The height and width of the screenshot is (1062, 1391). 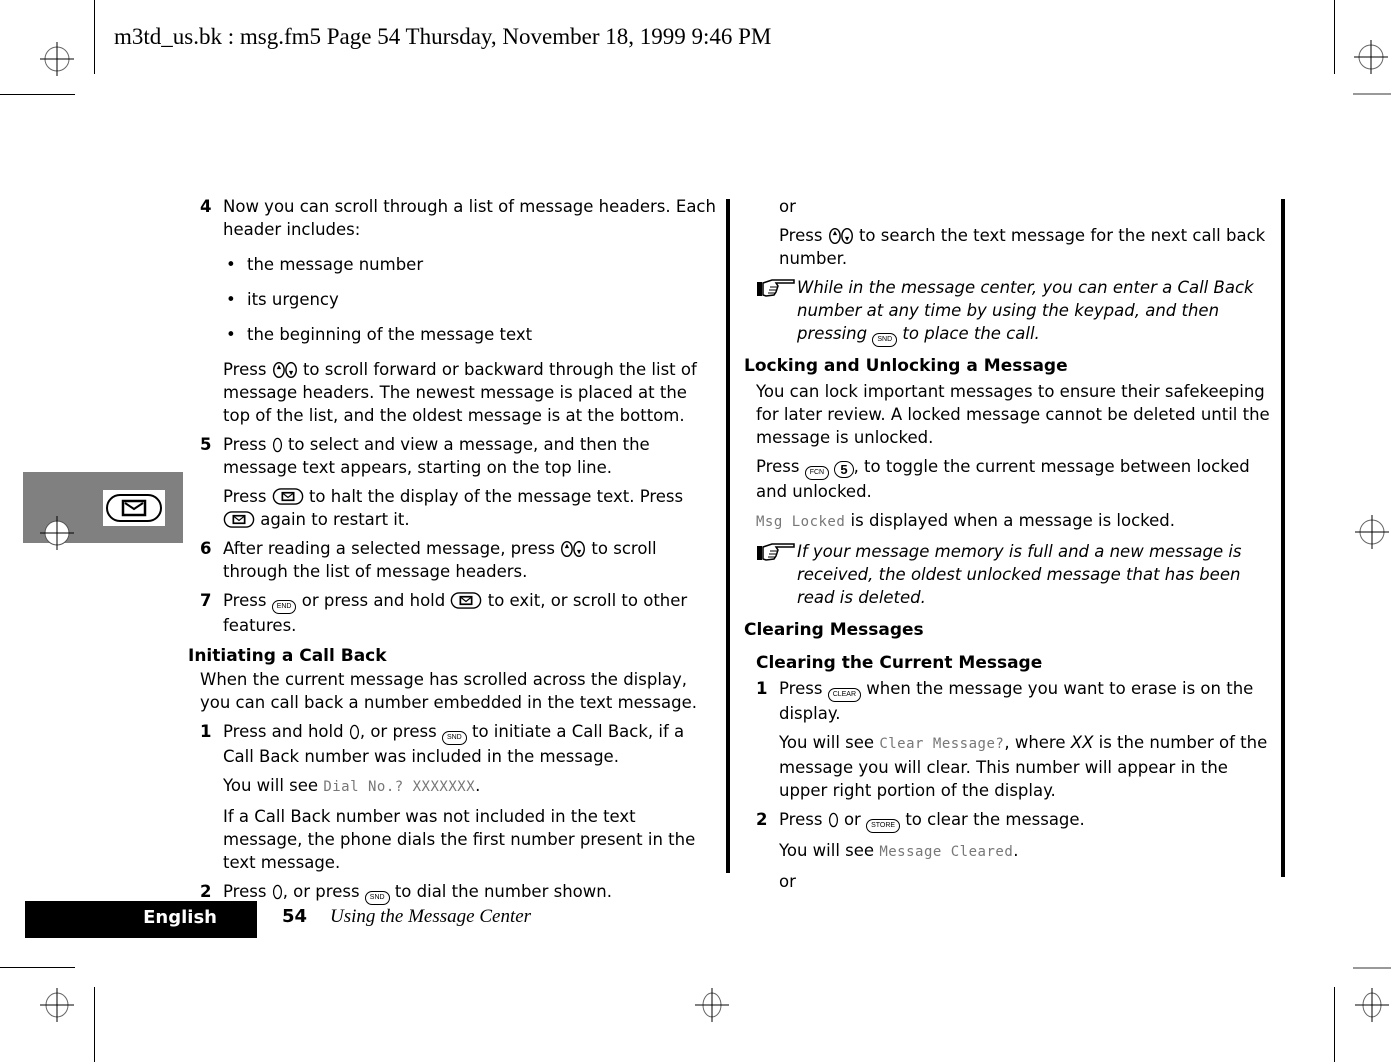 What do you see at coordinates (141, 919) in the screenshot?
I see `language-tab: English` at bounding box center [141, 919].